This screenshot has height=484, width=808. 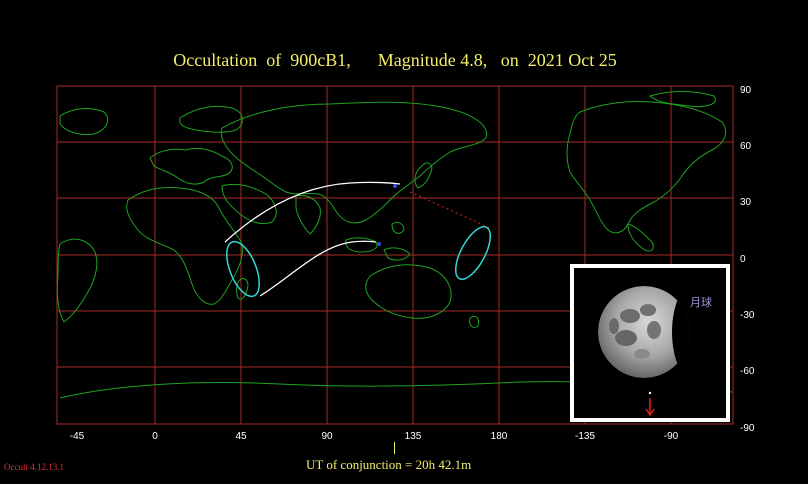 I want to click on x-tick-label: 90, so click(x=327, y=436).